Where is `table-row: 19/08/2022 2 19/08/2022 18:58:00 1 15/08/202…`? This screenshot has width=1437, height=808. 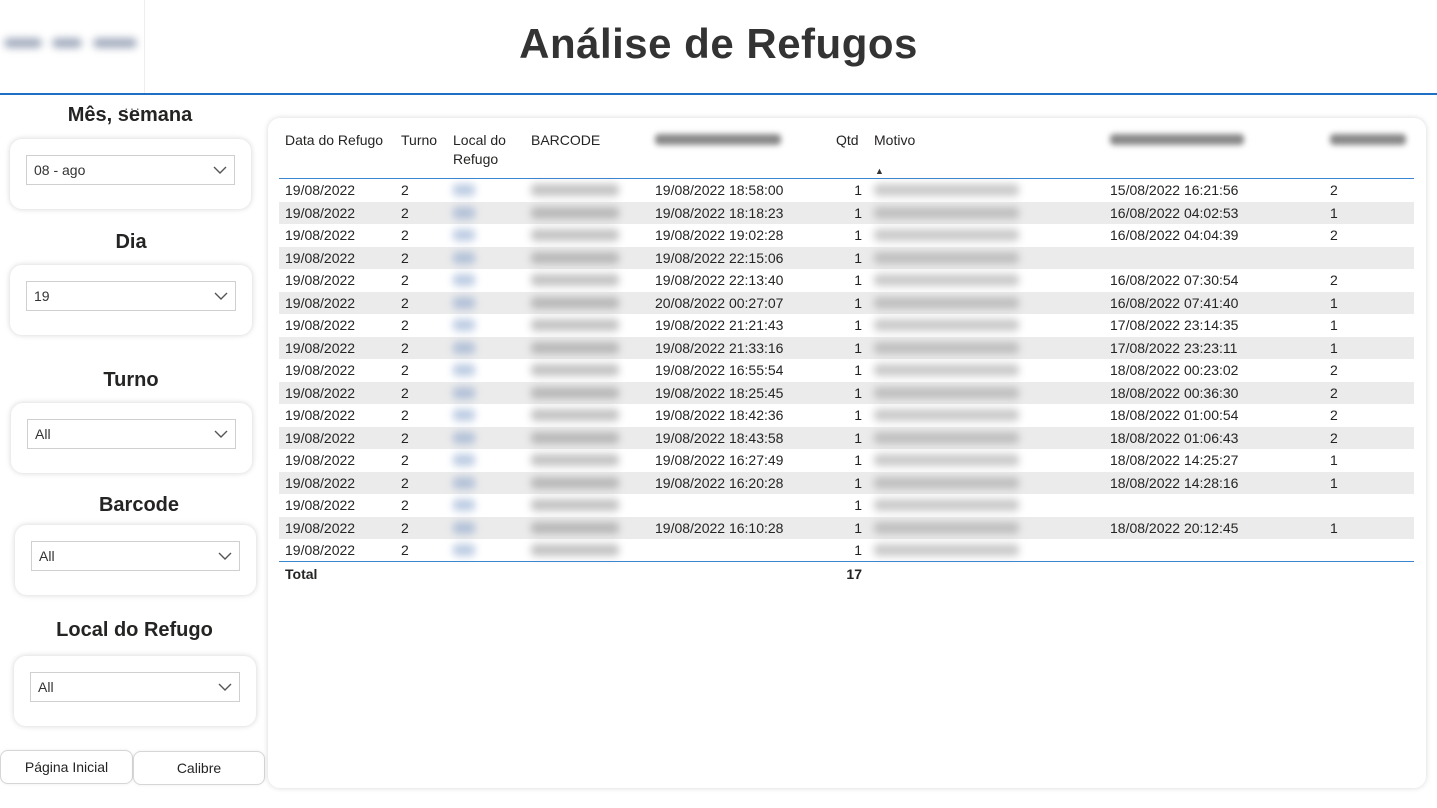
table-row: 19/08/2022 2 19/08/2022 18:58:00 1 15/08/202… is located at coordinates (846, 190).